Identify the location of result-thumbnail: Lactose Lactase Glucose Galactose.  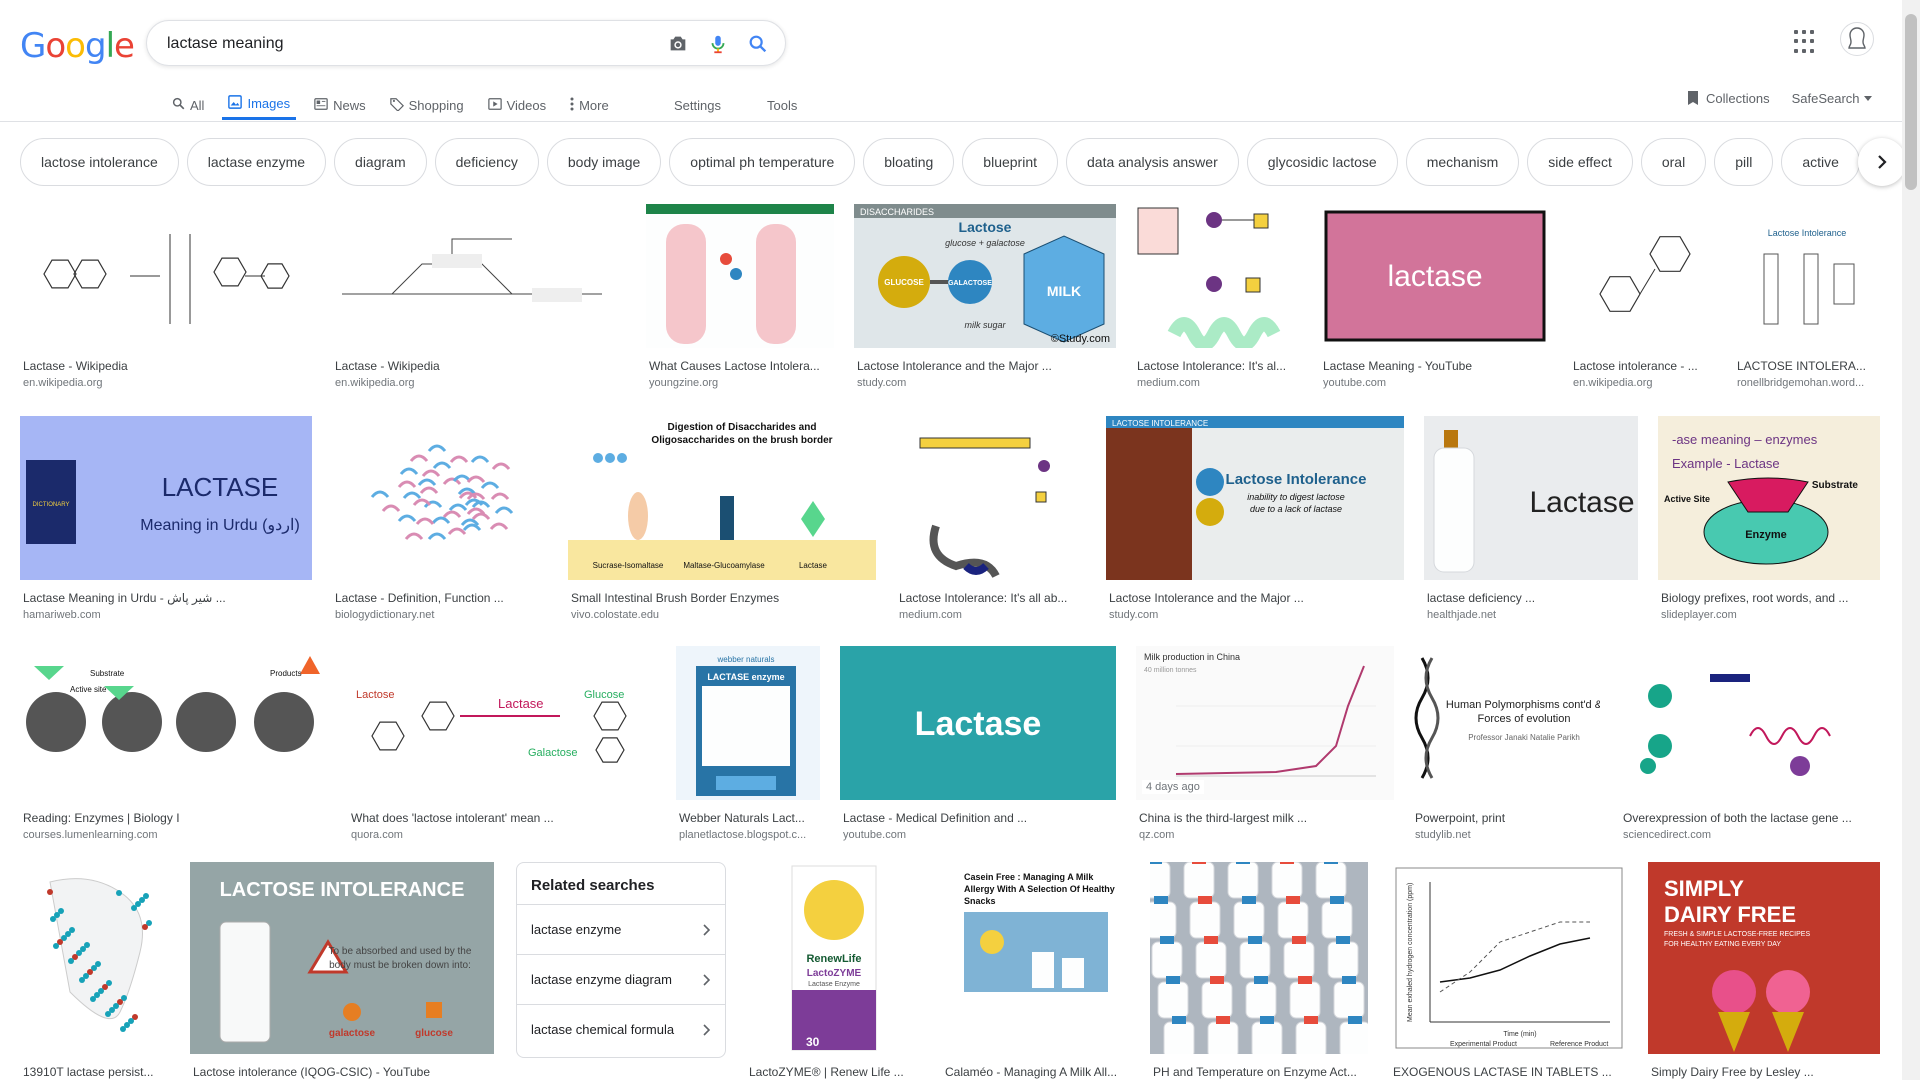
(502, 723).